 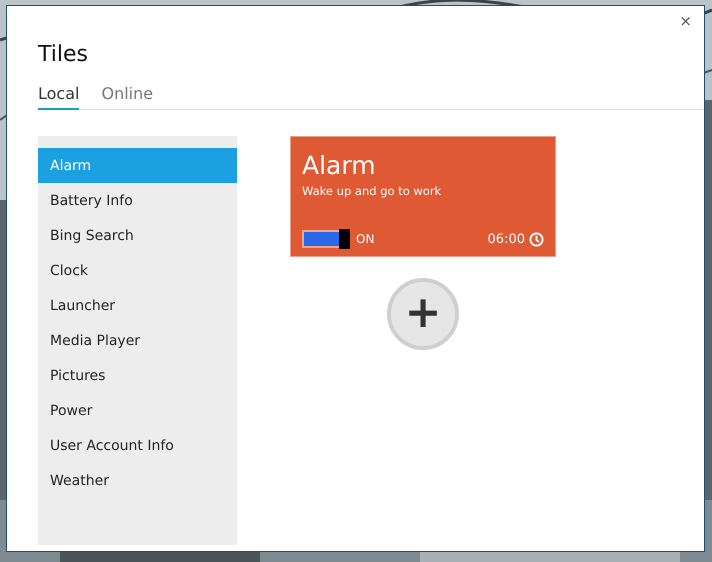 I want to click on clock-icon, so click(x=536, y=239).